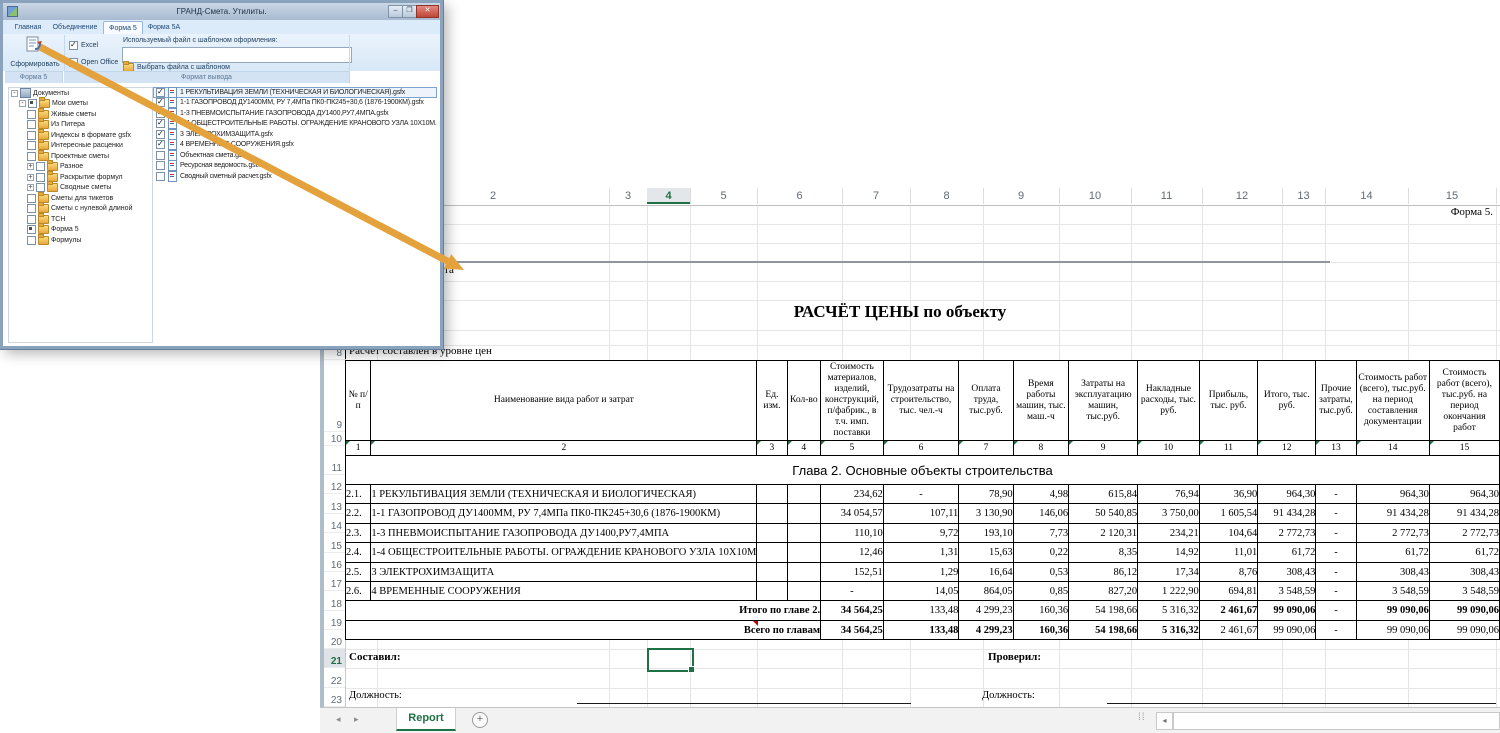 The image size is (1500, 733). Describe the element at coordinates (1228, 533) in the screenshot. I see `value-cell: 104,64` at that location.